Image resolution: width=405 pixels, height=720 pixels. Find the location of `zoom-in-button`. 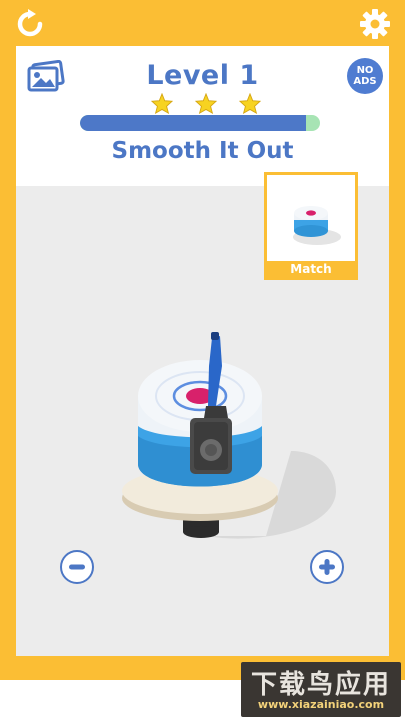

zoom-in-button is located at coordinates (327, 567).